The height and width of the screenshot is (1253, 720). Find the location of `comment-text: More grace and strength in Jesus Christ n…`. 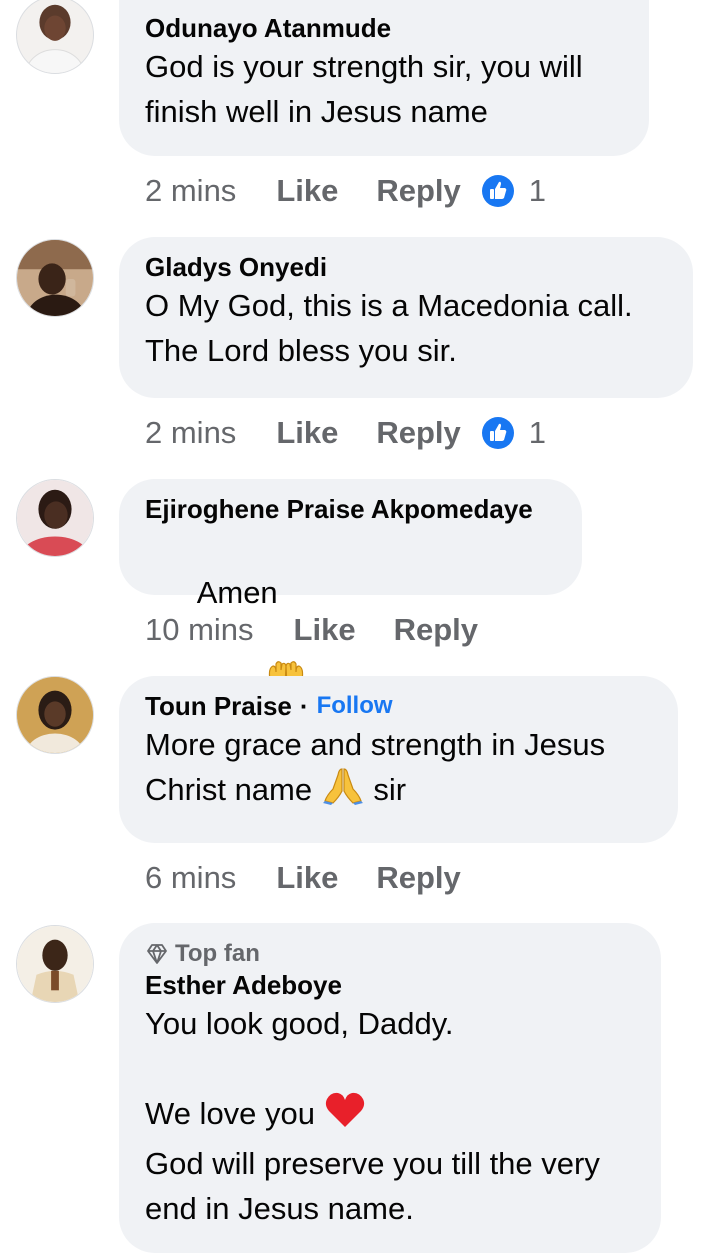

comment-text: More grace and strength in Jesus Christ n… is located at coordinates (398, 769).